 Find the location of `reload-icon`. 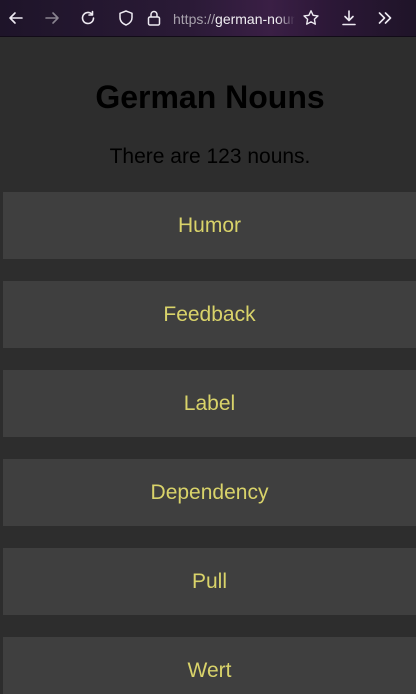

reload-icon is located at coordinates (88, 18).